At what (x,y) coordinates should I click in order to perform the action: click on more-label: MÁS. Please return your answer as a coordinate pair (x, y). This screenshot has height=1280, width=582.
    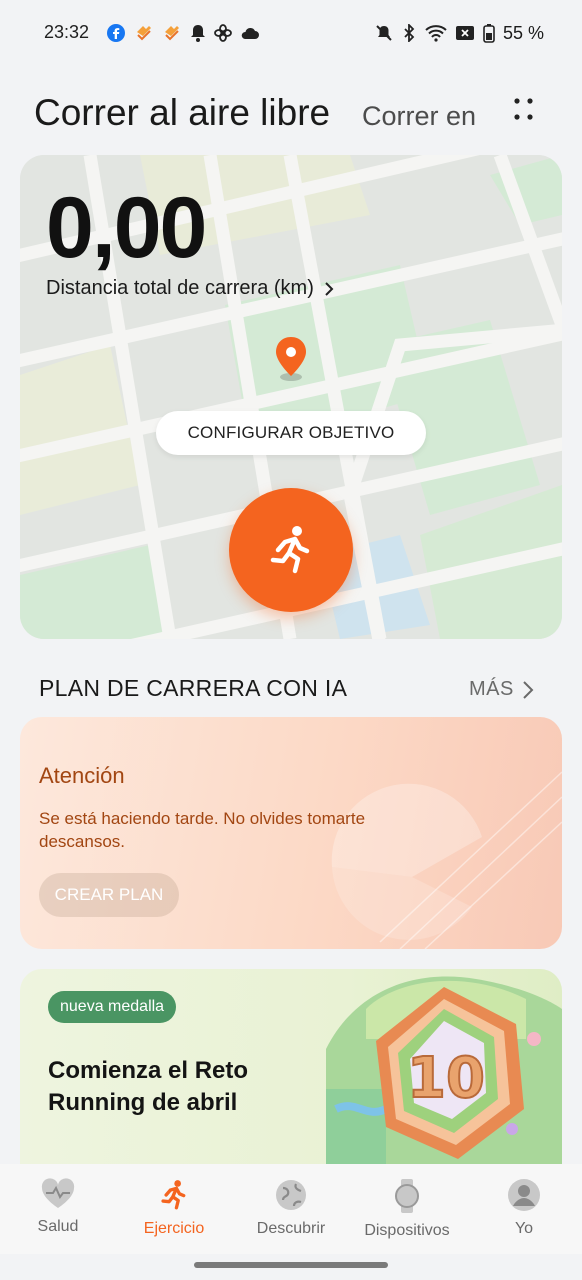
    Looking at the image, I should click on (491, 689).